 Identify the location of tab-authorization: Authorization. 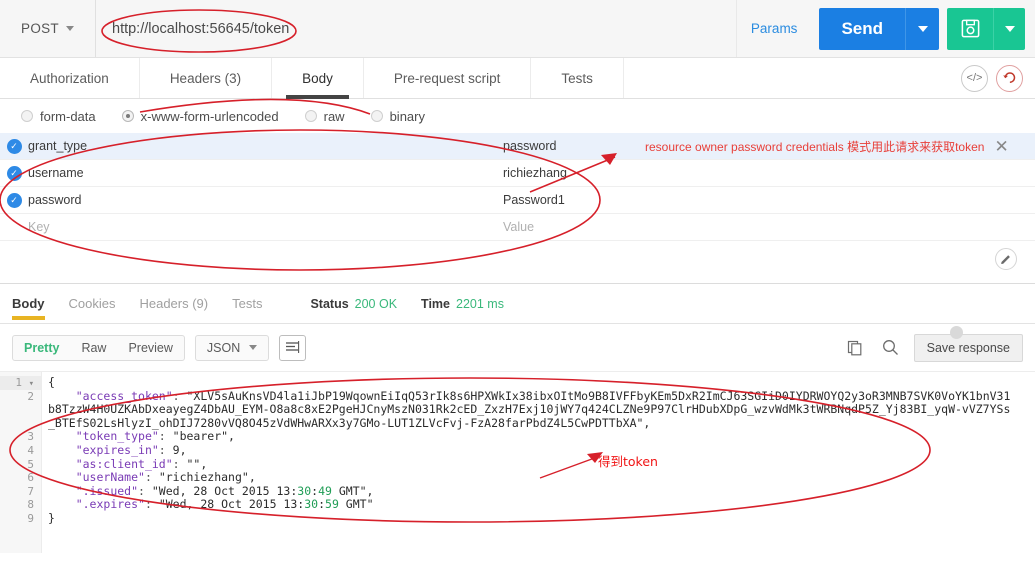
(70, 78).